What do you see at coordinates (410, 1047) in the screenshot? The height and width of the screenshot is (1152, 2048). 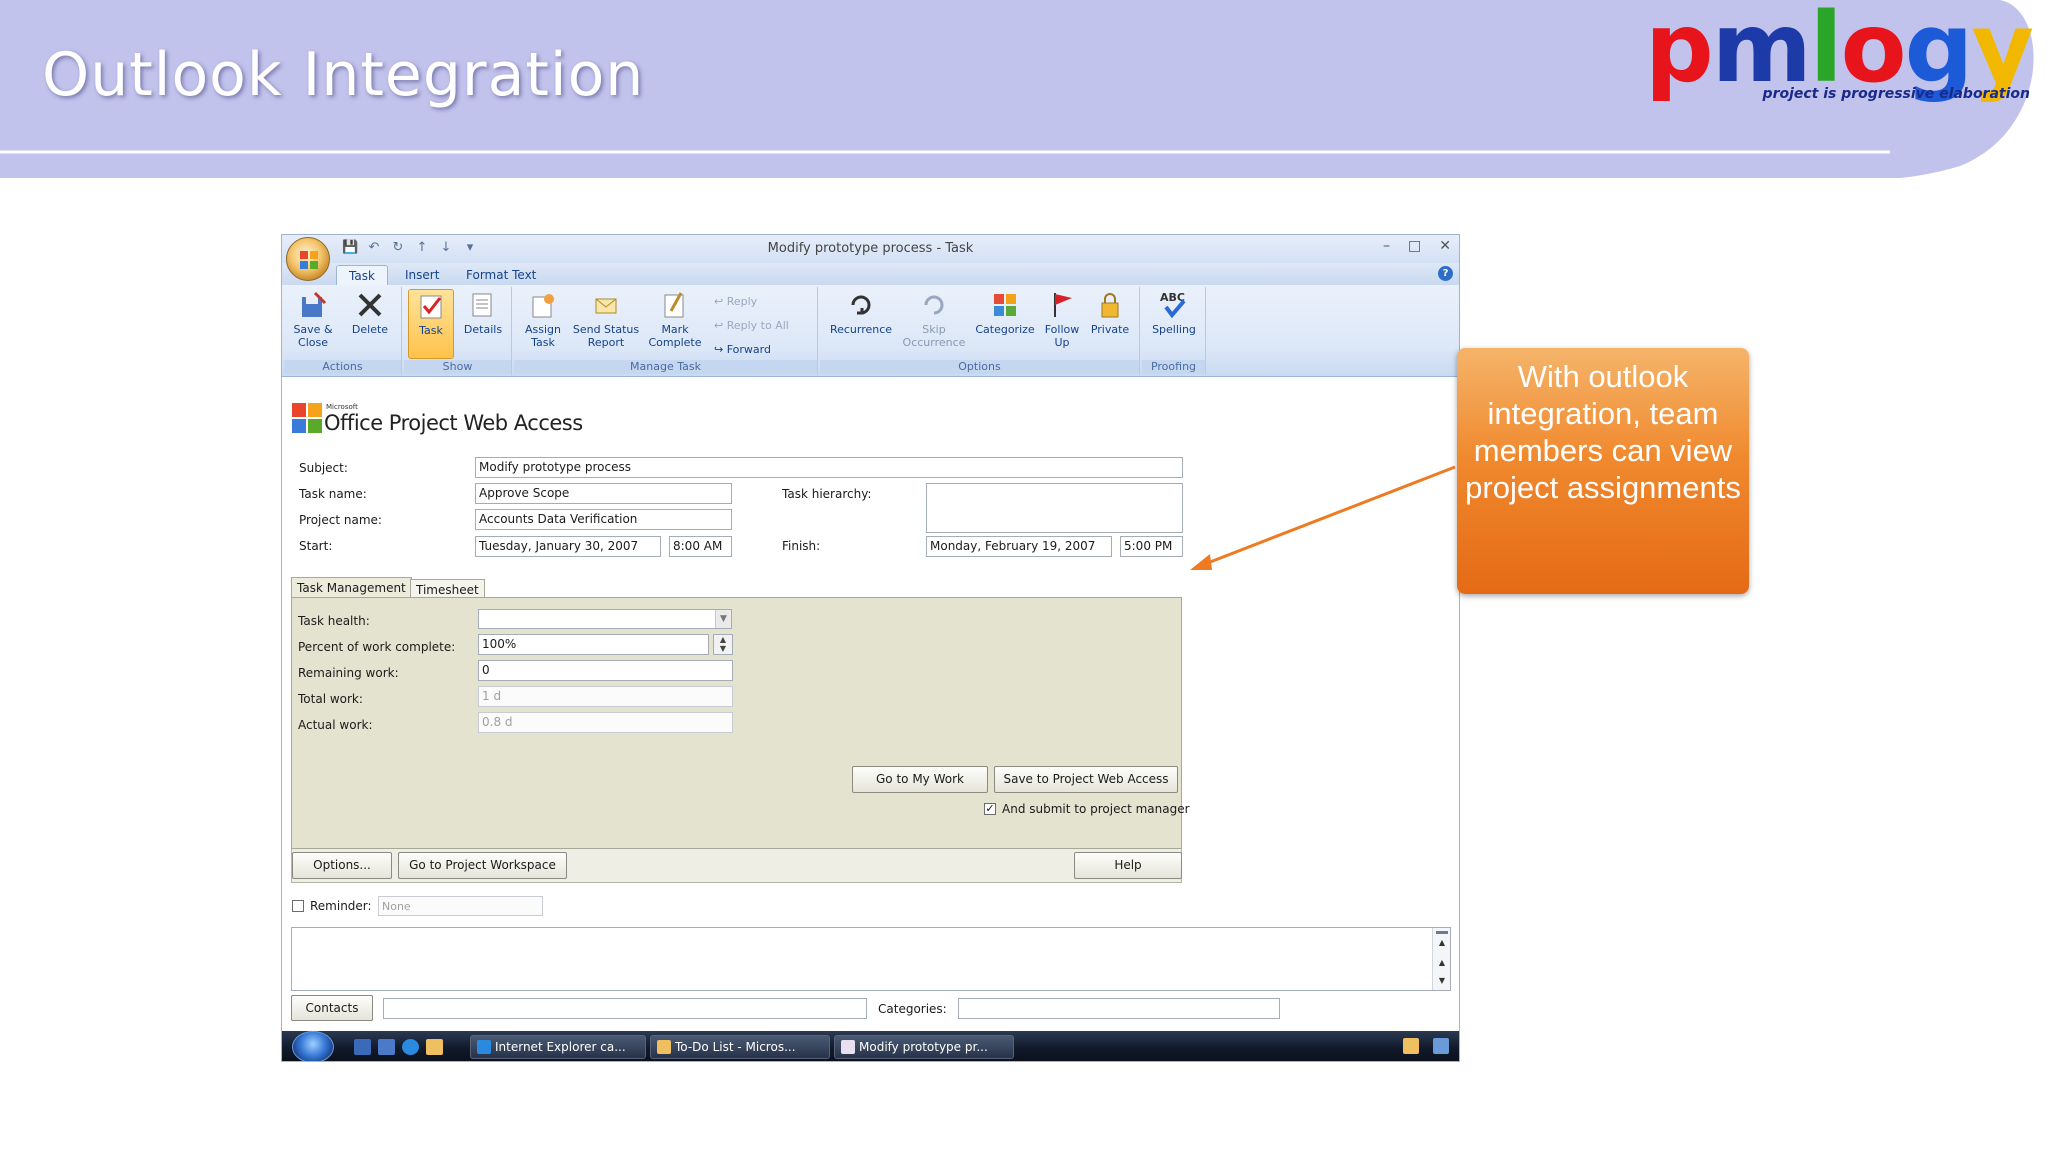 I see `internet-explorer-icon` at bounding box center [410, 1047].